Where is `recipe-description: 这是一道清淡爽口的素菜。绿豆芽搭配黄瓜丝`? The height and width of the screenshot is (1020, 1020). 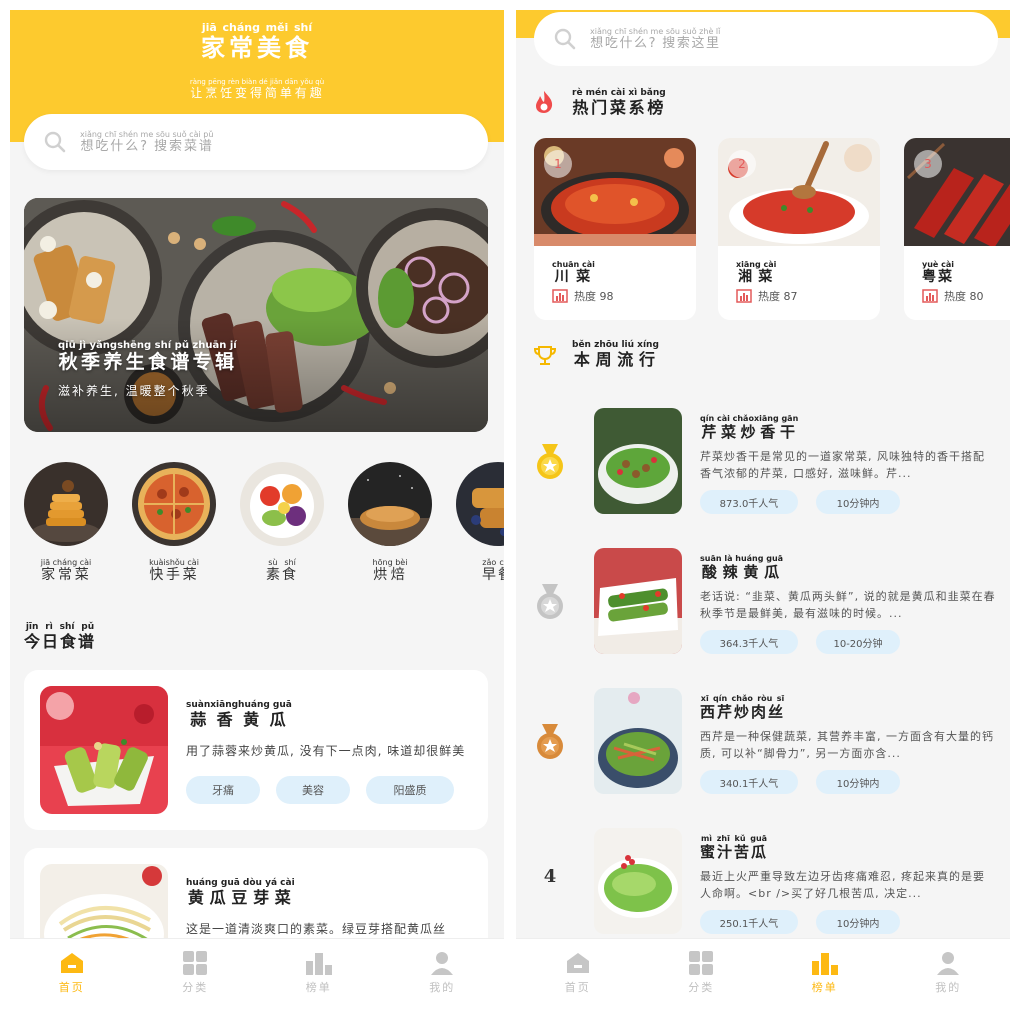
recipe-description: 这是一道清淡爽口的素菜。绿豆芽搭配黄瓜丝 is located at coordinates (316, 929).